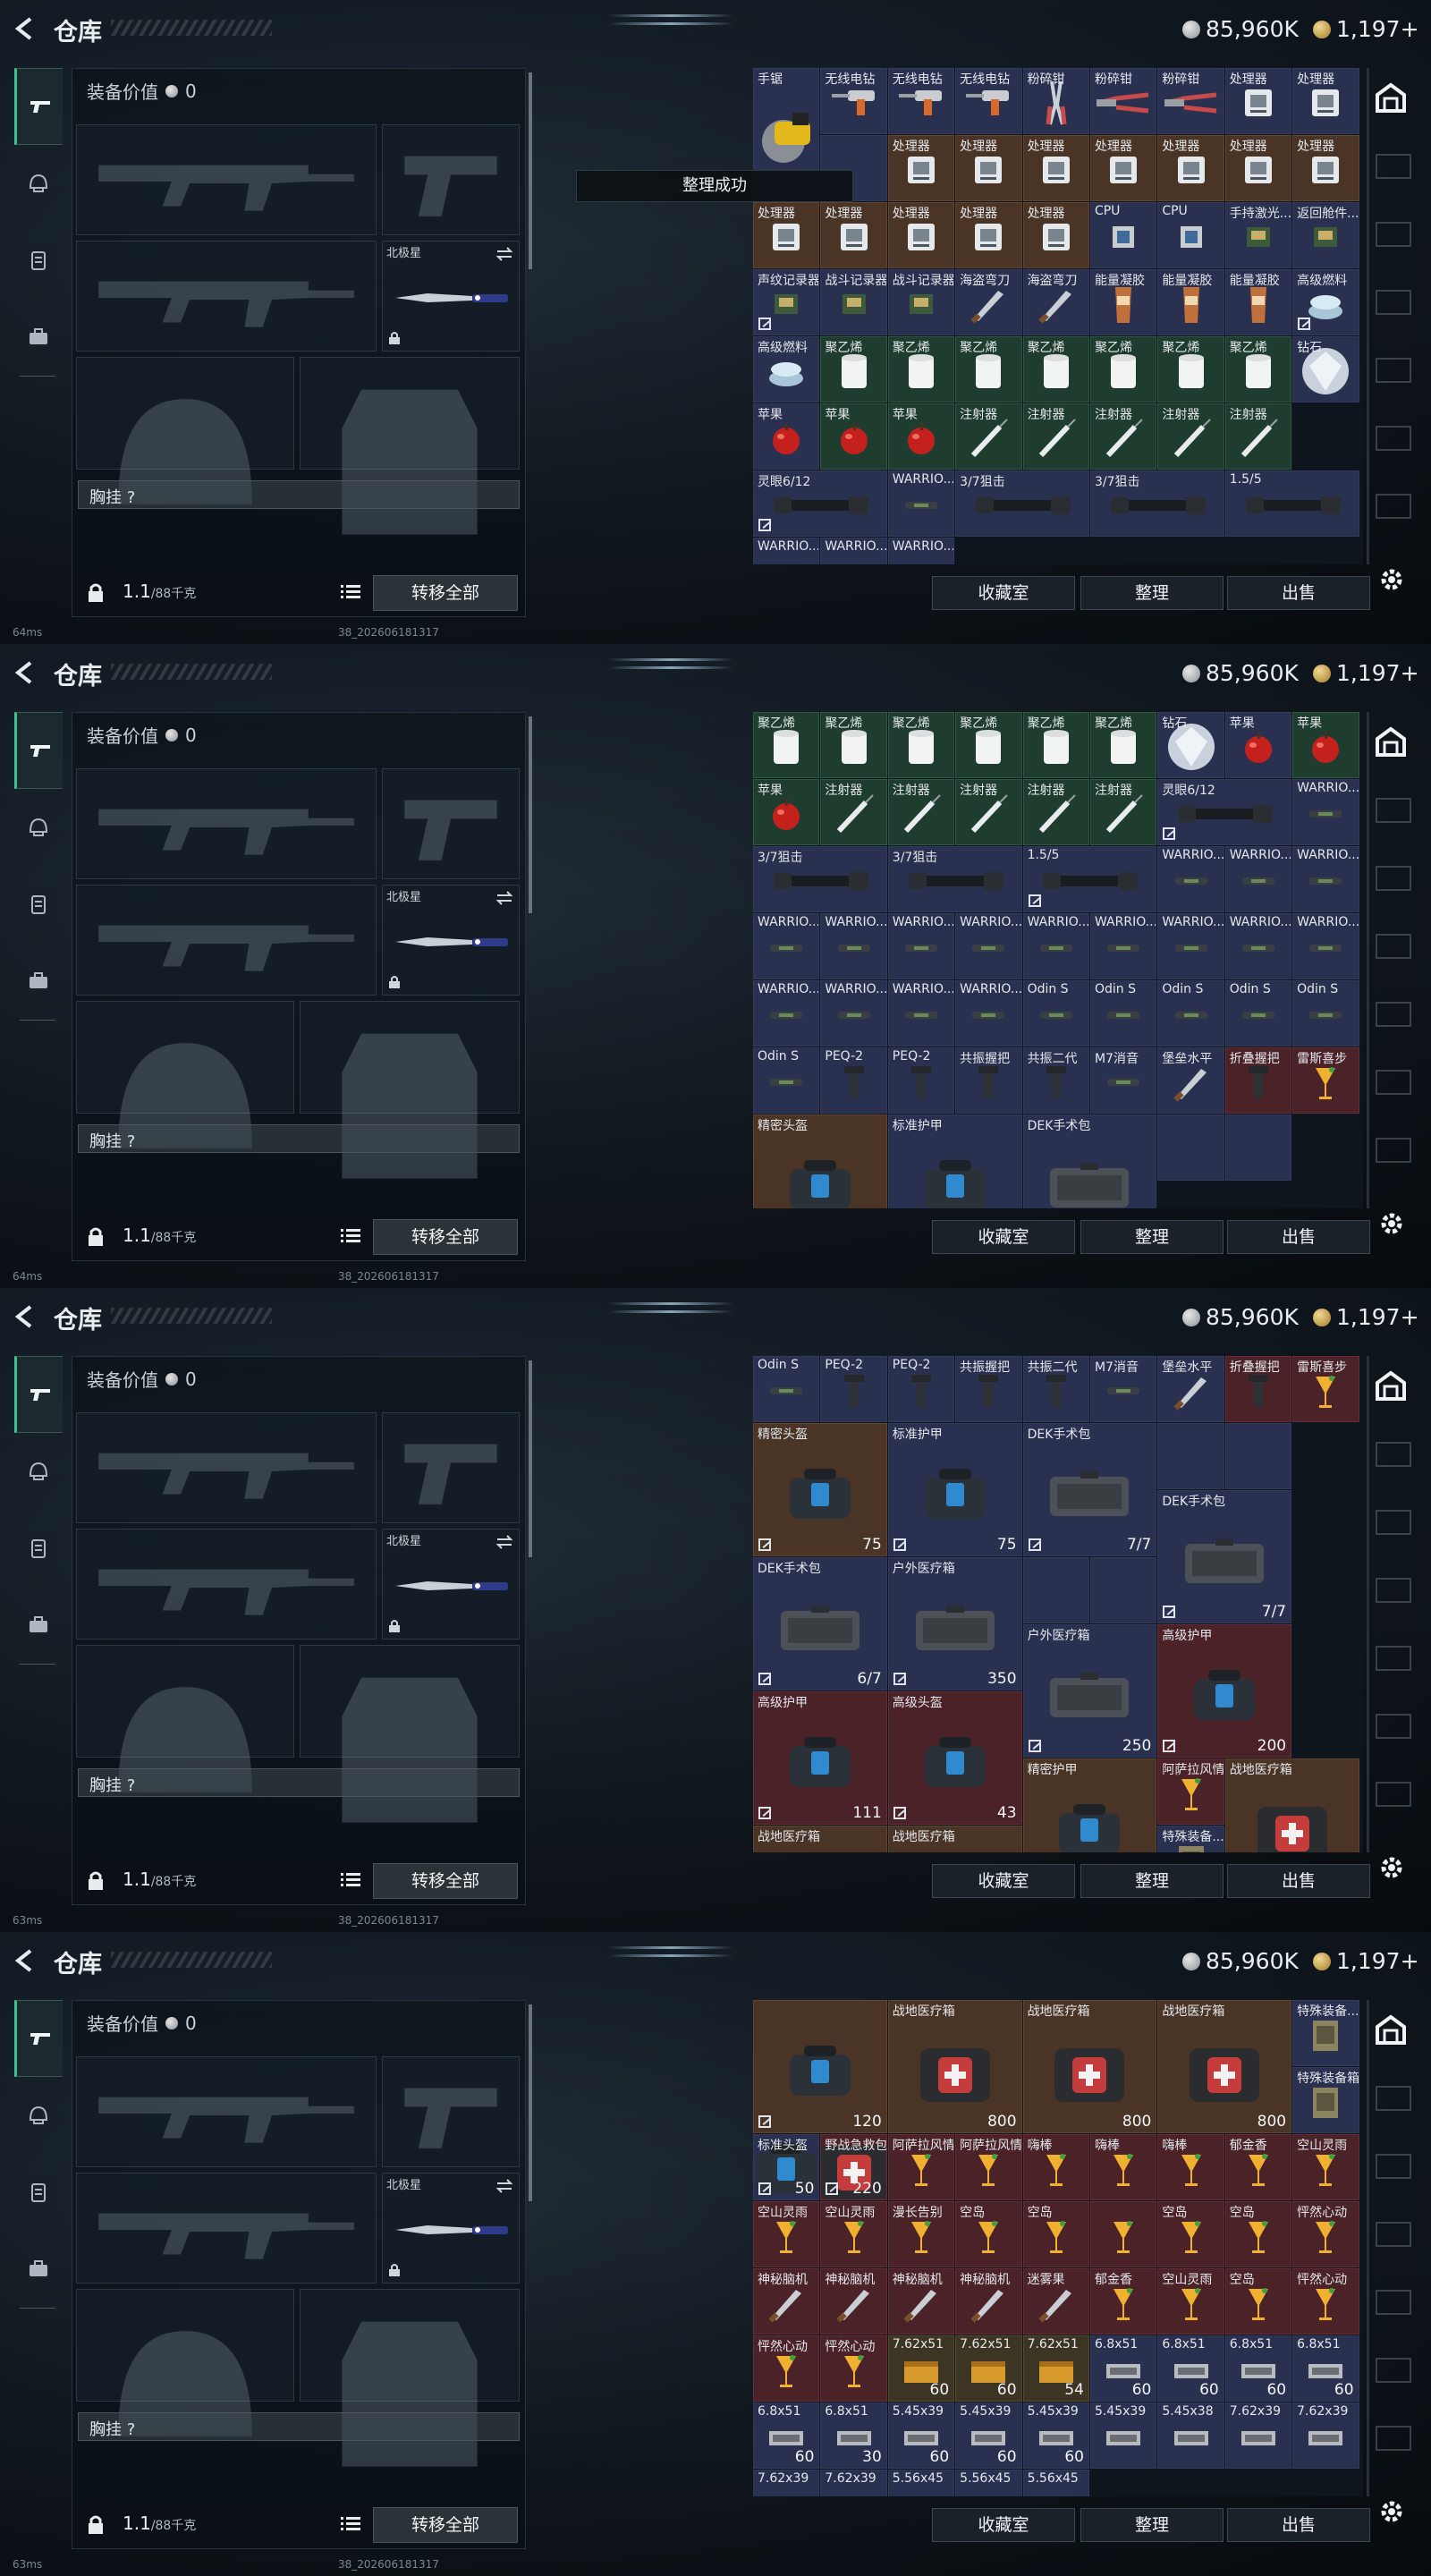  What do you see at coordinates (39, 1548) in the screenshot?
I see `vest-category-button` at bounding box center [39, 1548].